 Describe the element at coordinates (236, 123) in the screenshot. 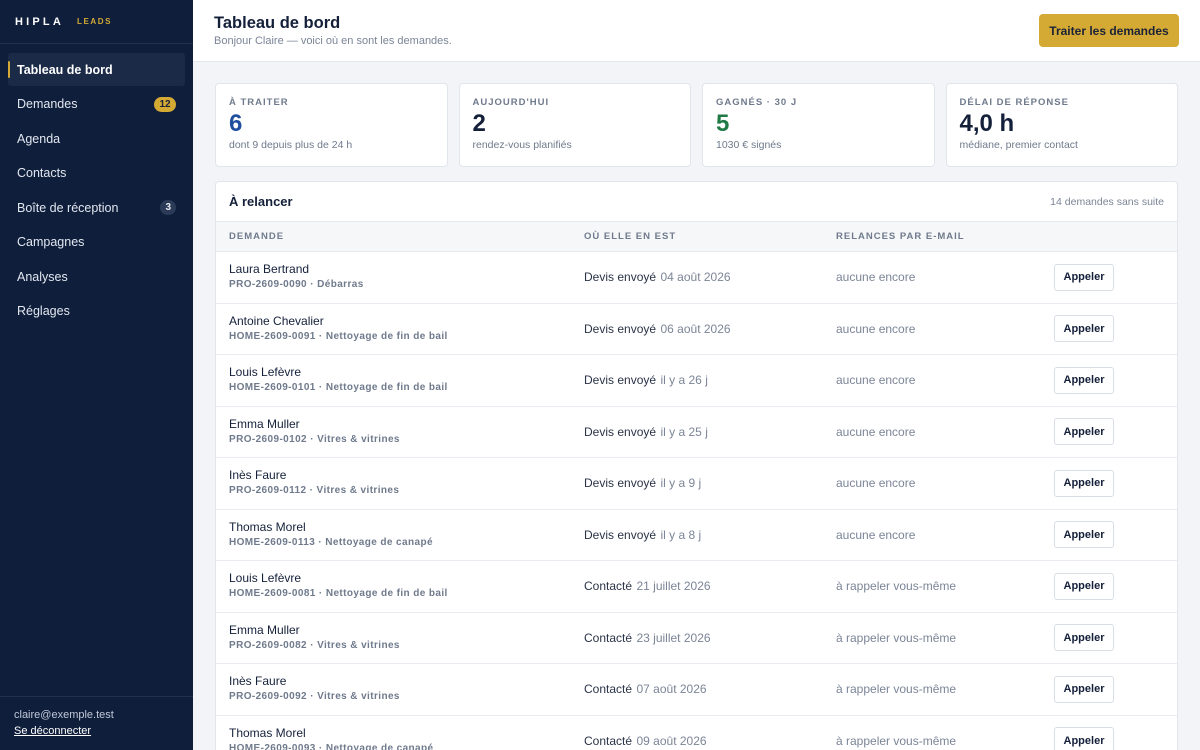

I see `kpi-value: 6` at that location.